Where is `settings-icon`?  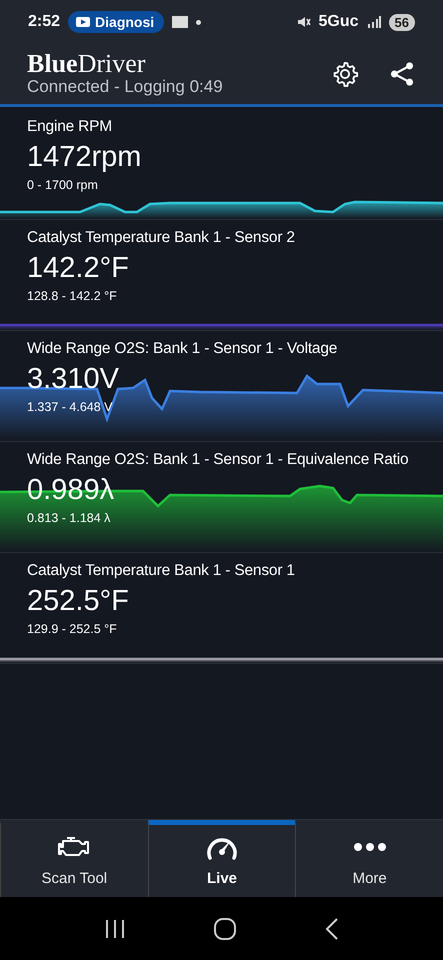
settings-icon is located at coordinates (345, 74).